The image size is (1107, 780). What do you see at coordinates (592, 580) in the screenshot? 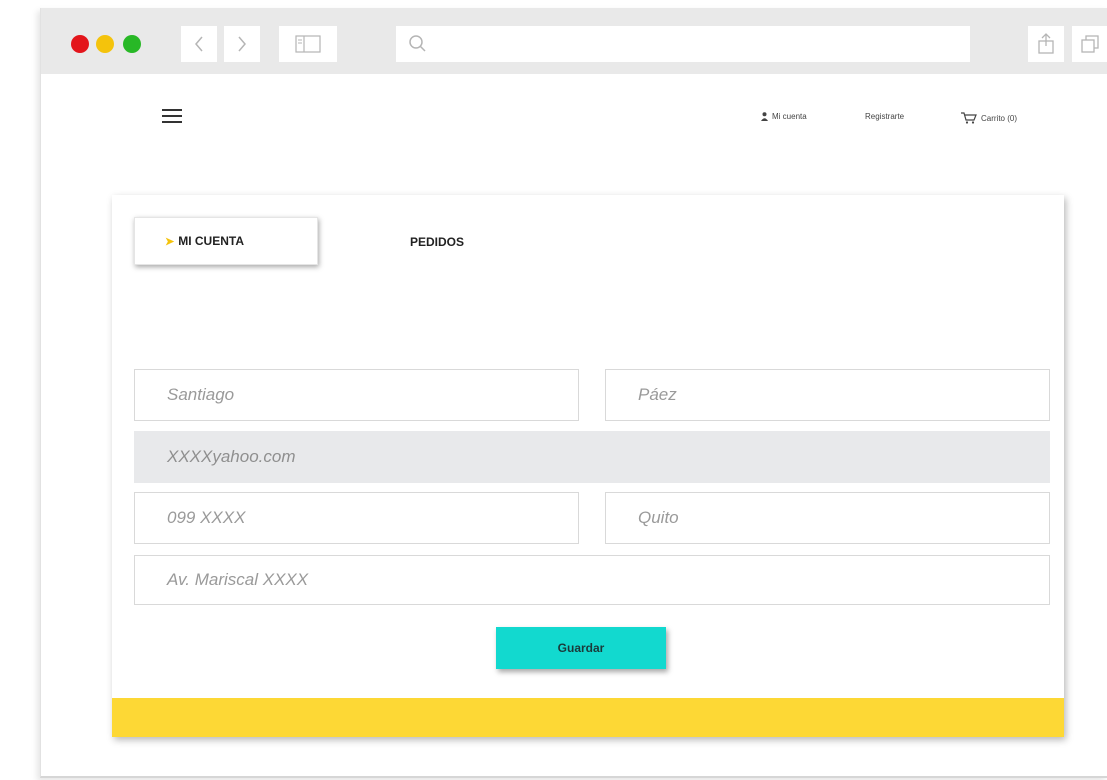
I see `address-field: Av. Mariscal XXXX` at bounding box center [592, 580].